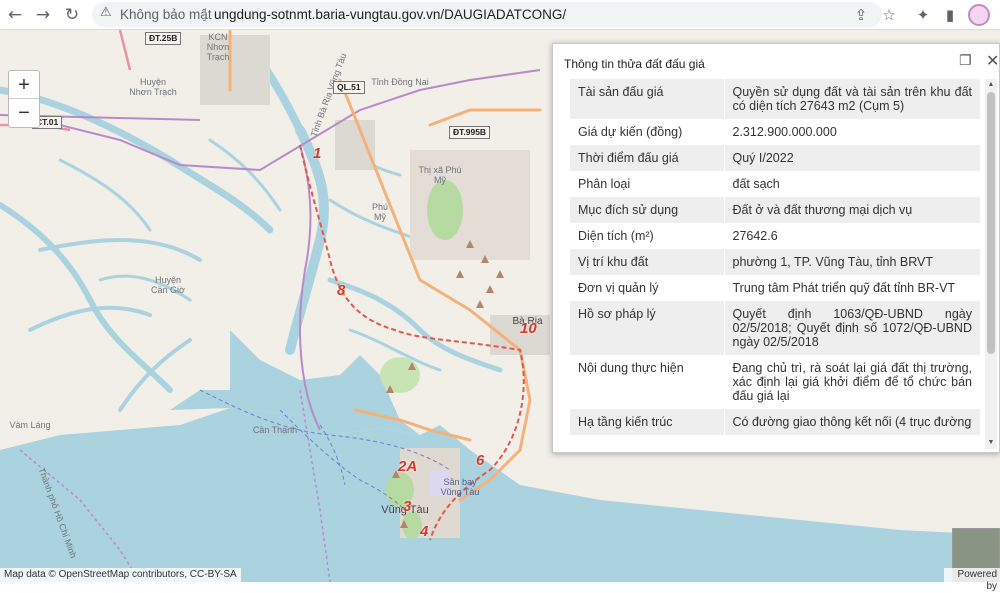 Image resolution: width=1000 pixels, height=593 pixels. What do you see at coordinates (647, 210) in the screenshot?
I see `row-label: Mục đích sử dụng` at bounding box center [647, 210].